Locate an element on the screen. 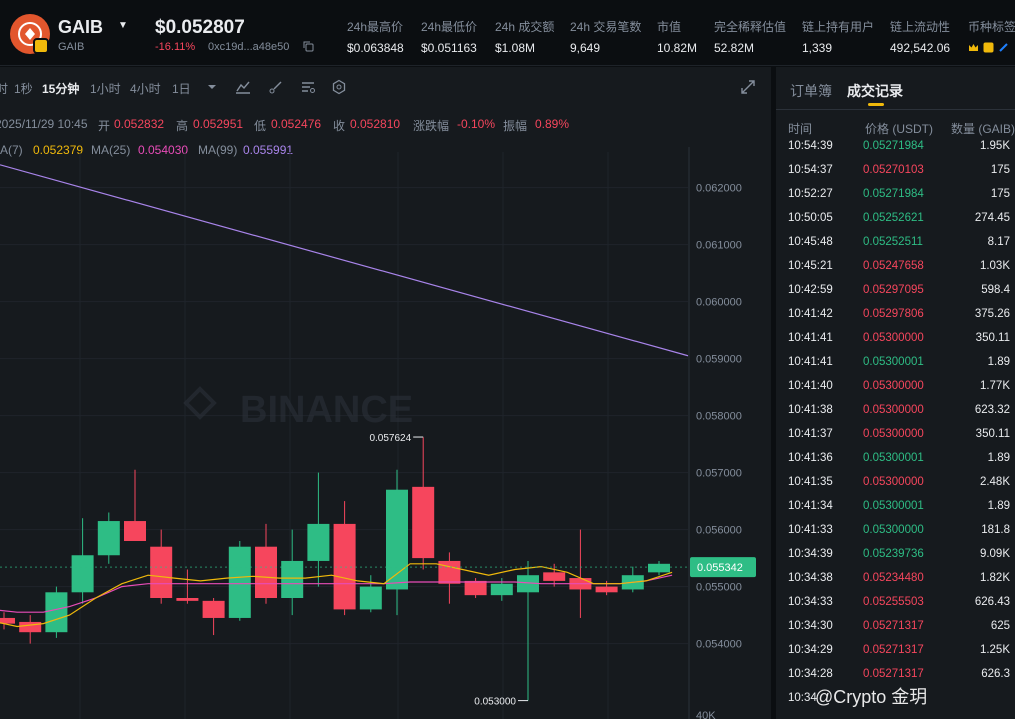 The image size is (1015, 719). trade-row: 10:41:33 0.05300000 181.8 is located at coordinates (895, 531).